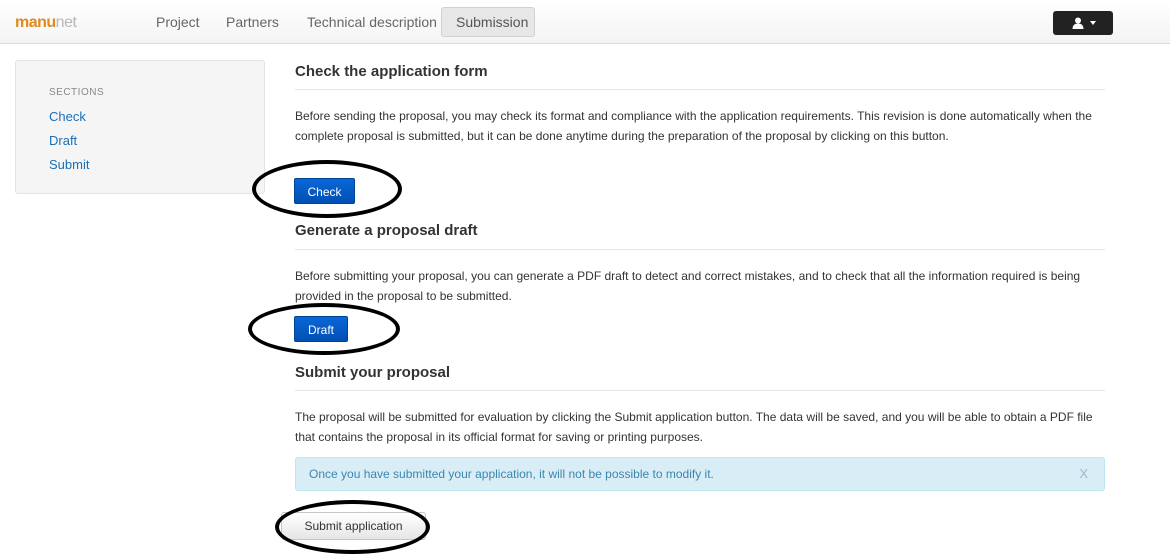 This screenshot has width=1170, height=554. What do you see at coordinates (63, 140) in the screenshot?
I see `sidebar-link-draft: Draft` at bounding box center [63, 140].